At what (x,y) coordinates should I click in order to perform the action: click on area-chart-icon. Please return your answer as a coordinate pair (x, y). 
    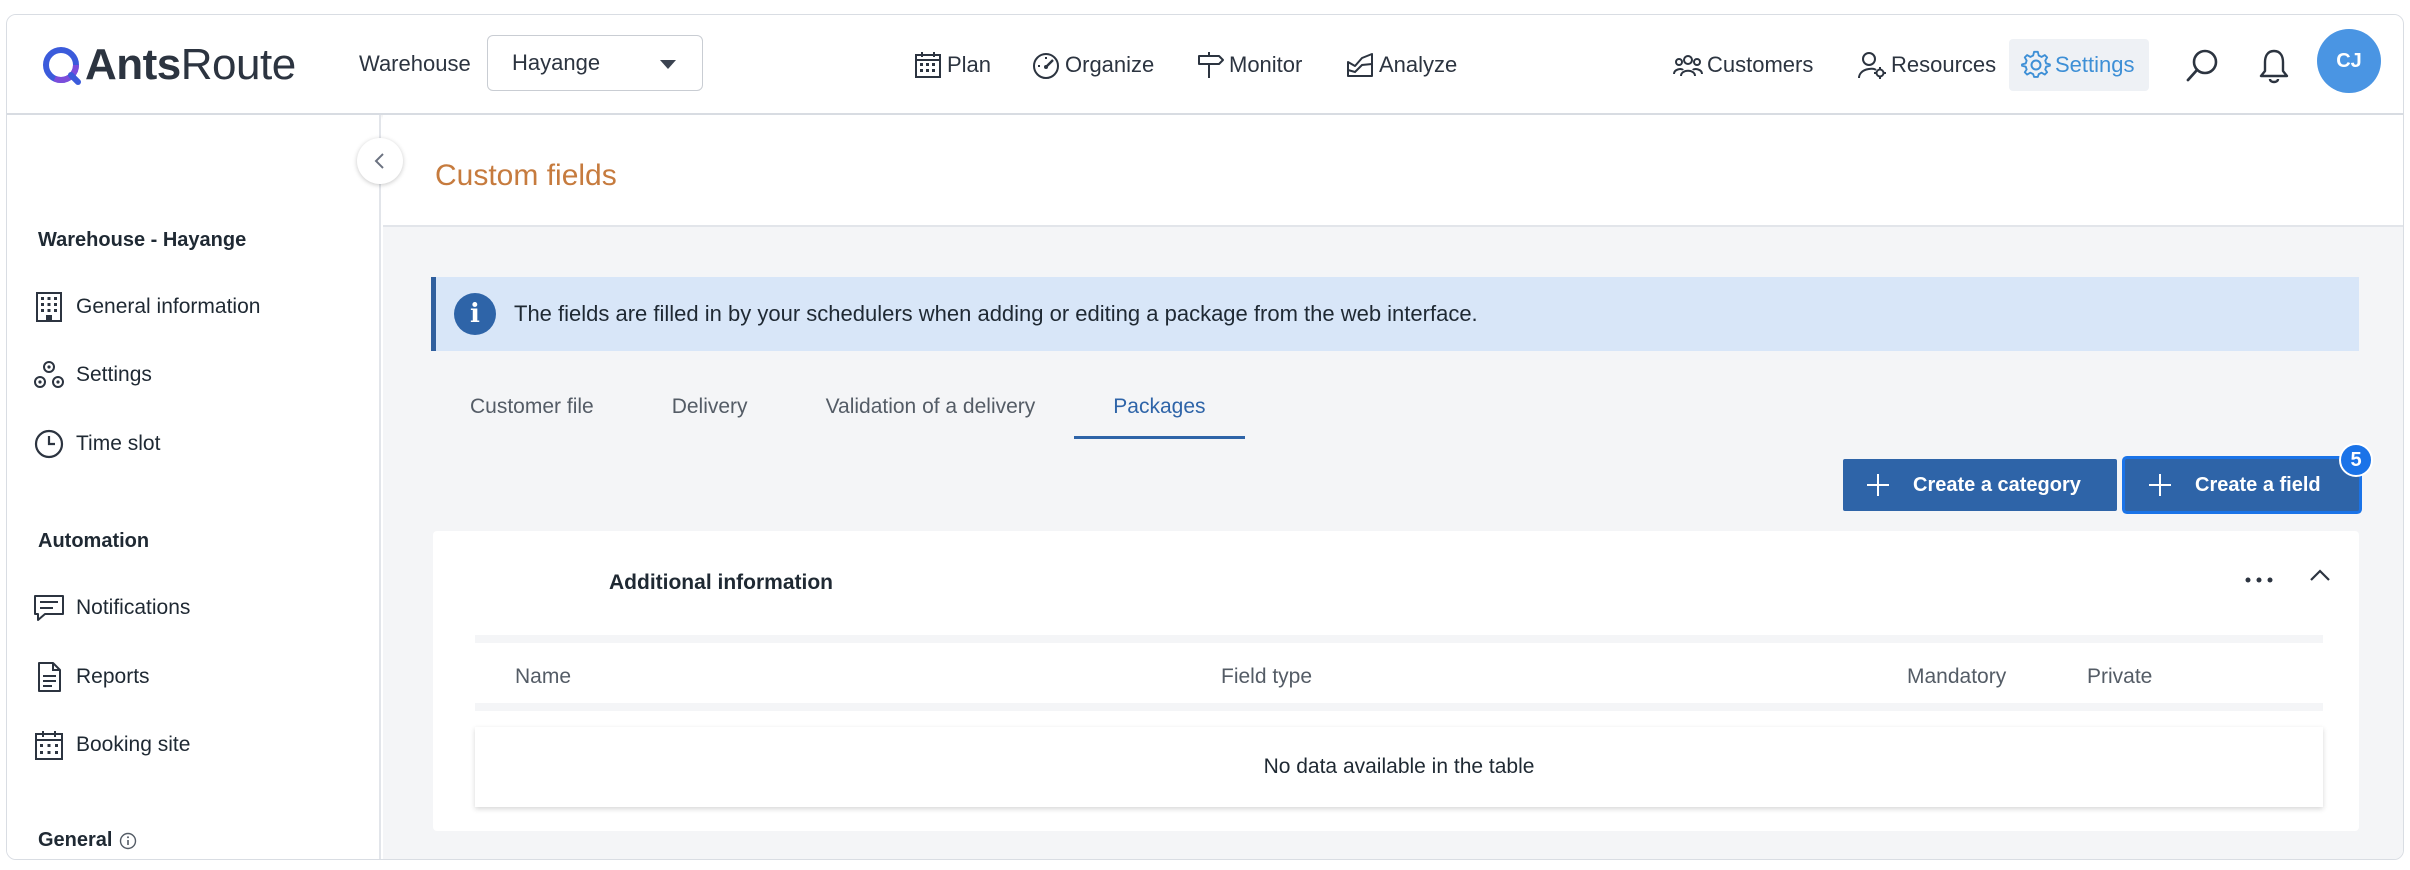
    Looking at the image, I should click on (1360, 65).